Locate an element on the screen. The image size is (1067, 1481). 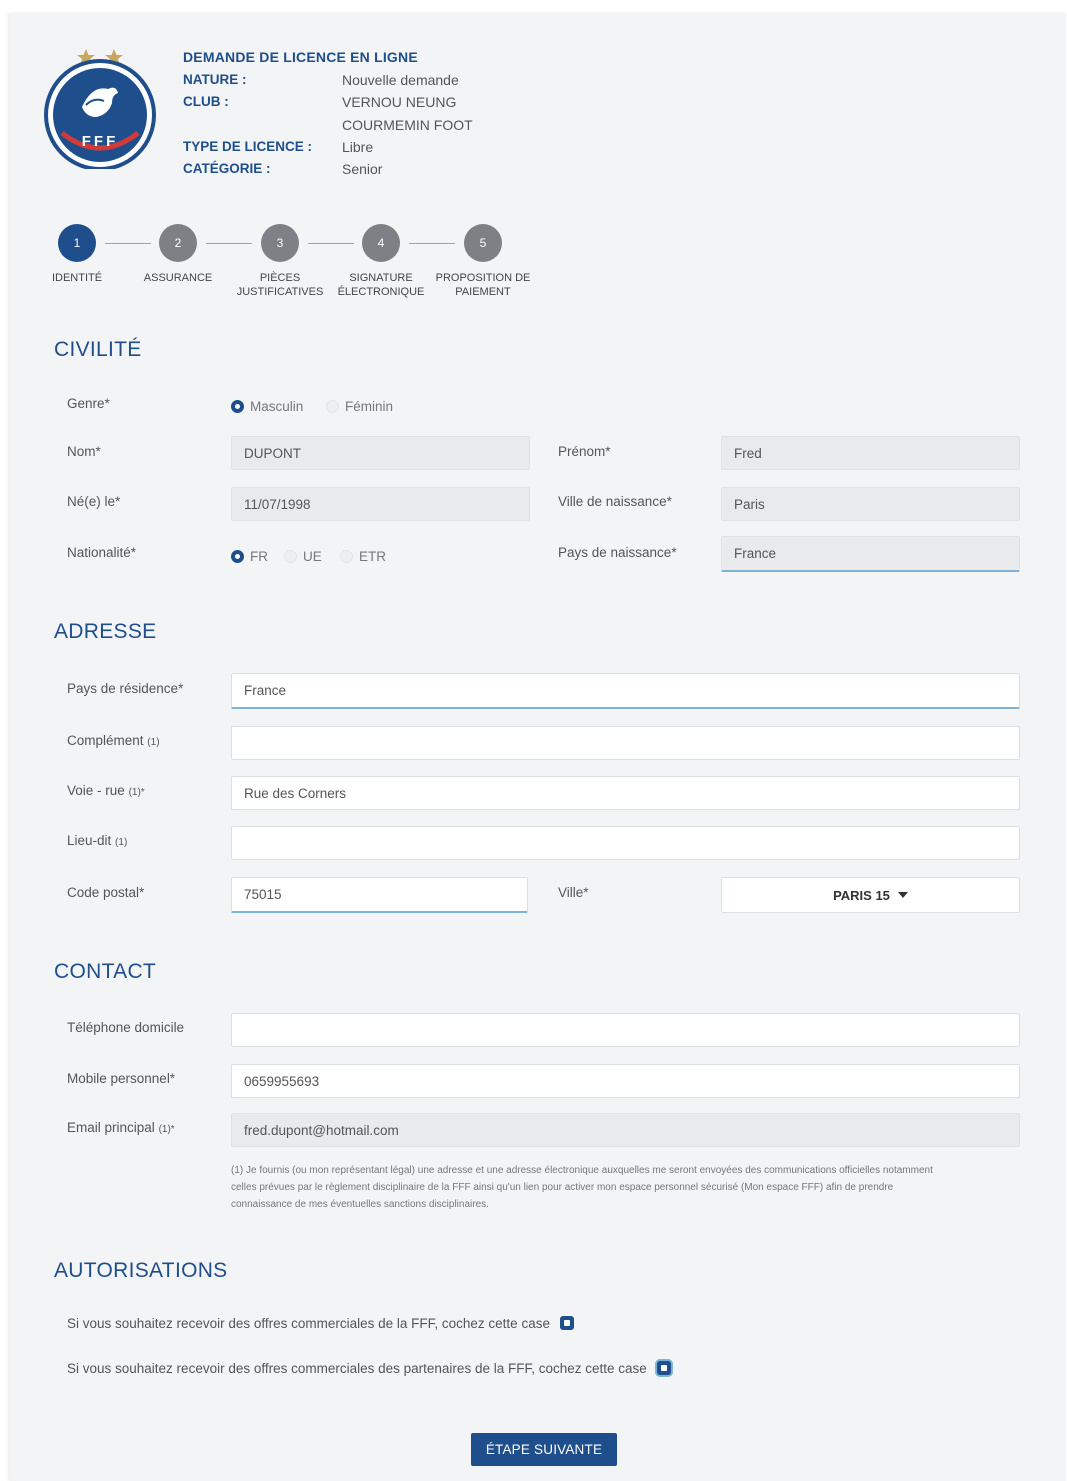
prenom-label: Prénom* is located at coordinates (584, 451).